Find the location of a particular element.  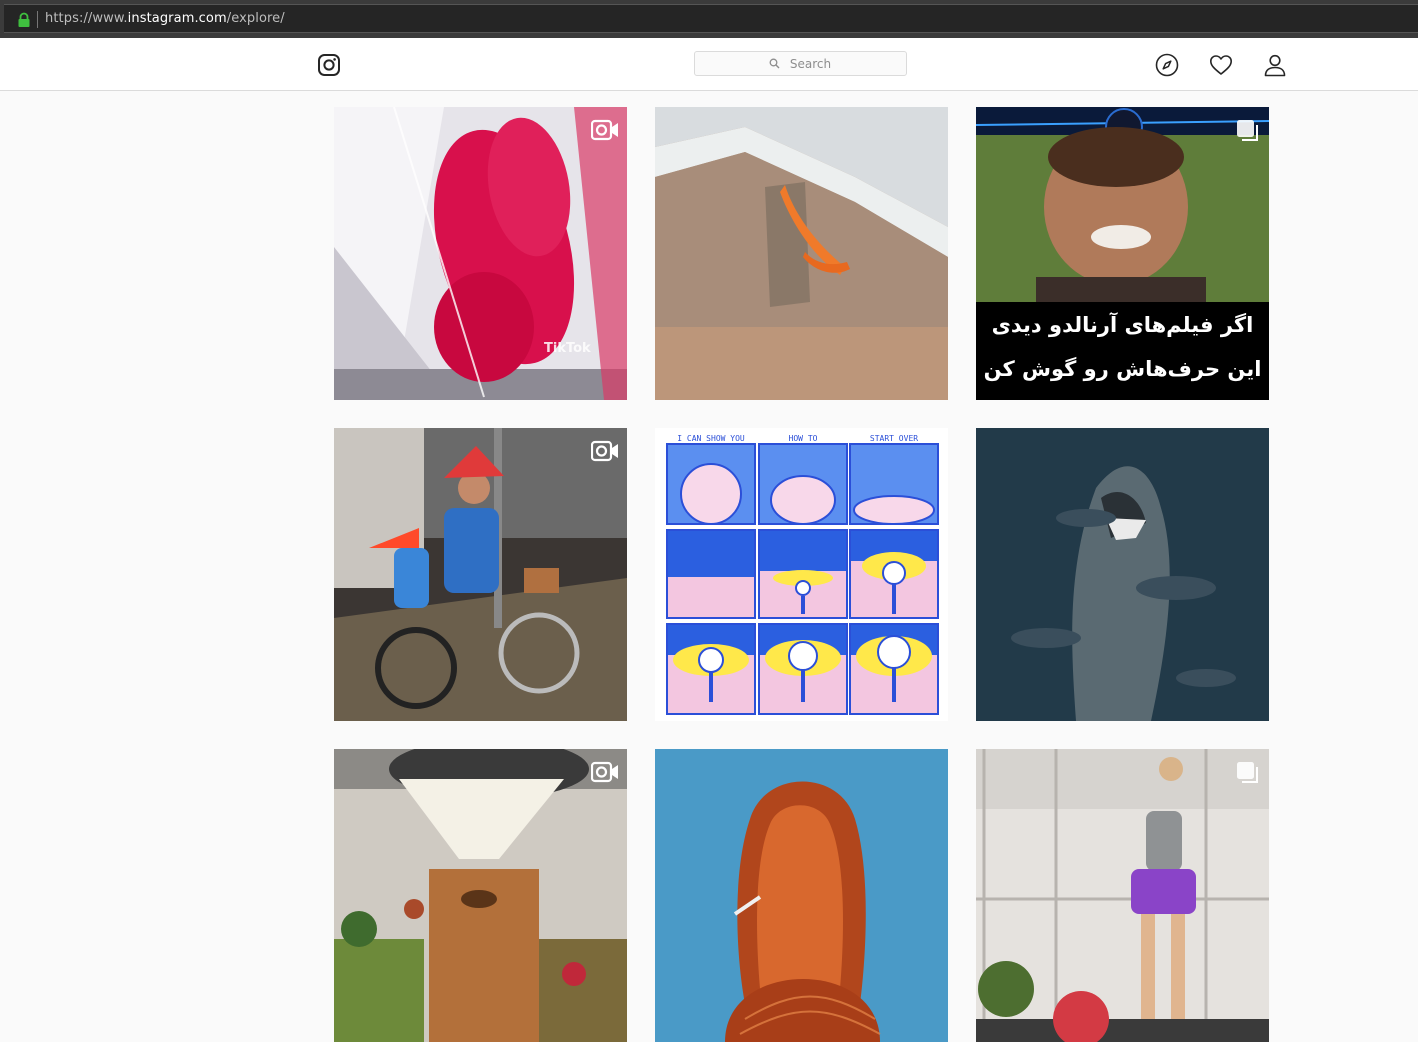

url-text: https://www.instagram.com/explore/ is located at coordinates (165, 19).